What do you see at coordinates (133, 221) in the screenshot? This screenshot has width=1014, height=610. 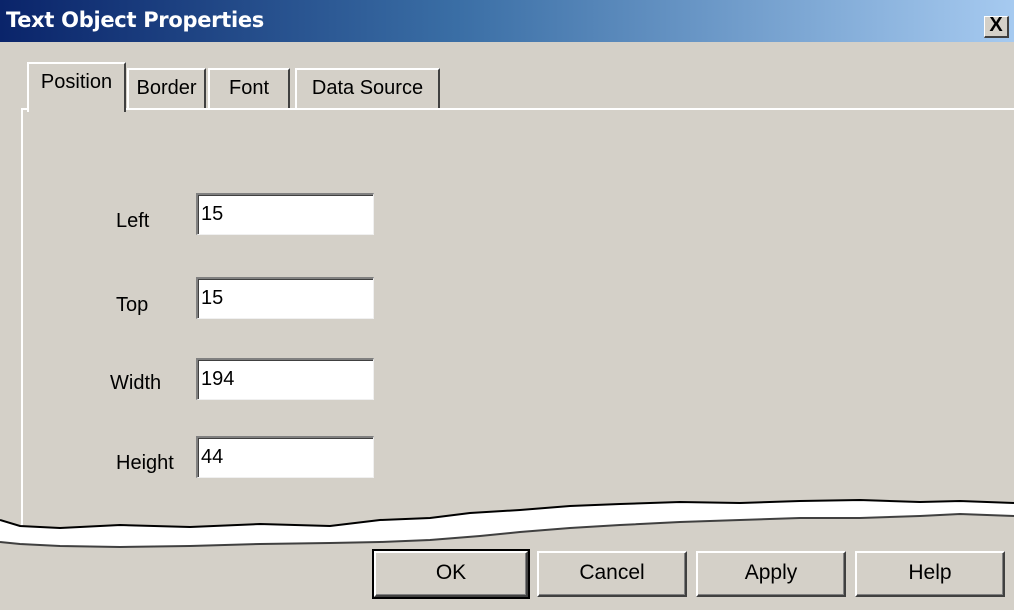 I see `left-label: Left` at bounding box center [133, 221].